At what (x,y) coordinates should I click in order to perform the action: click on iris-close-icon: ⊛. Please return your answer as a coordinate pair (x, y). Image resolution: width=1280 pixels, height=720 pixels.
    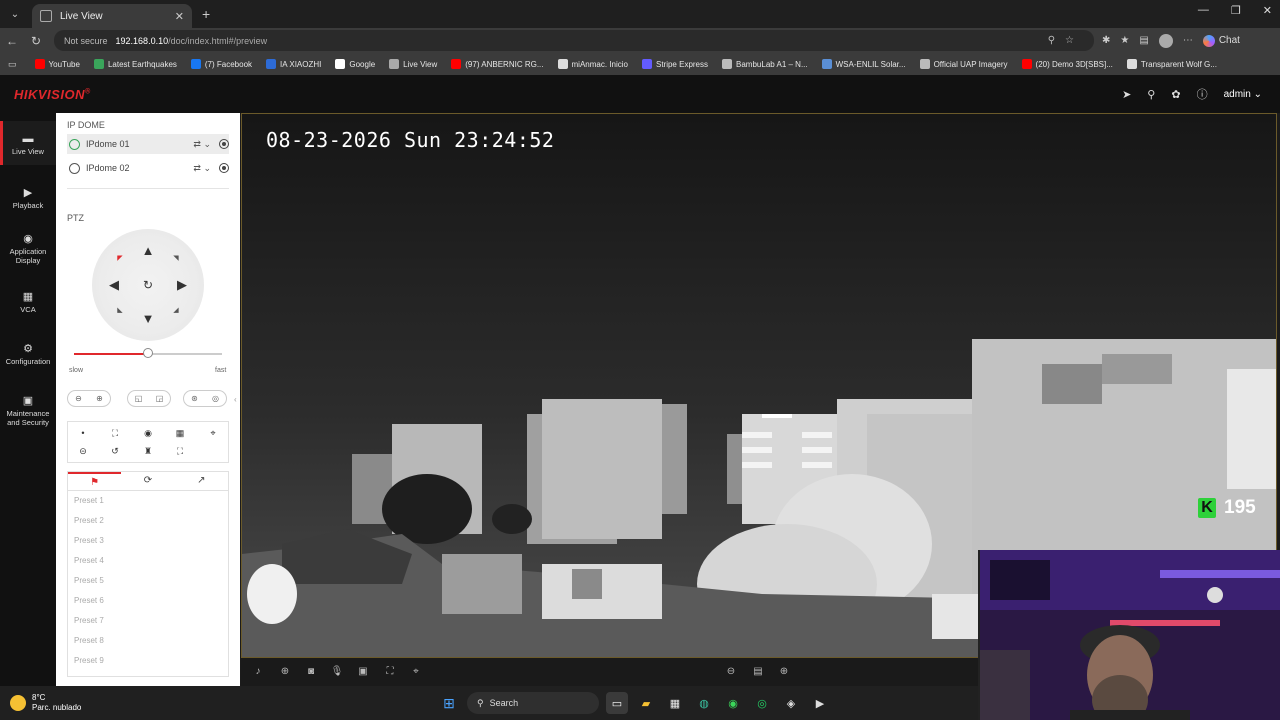
    Looking at the image, I should click on (194, 398).